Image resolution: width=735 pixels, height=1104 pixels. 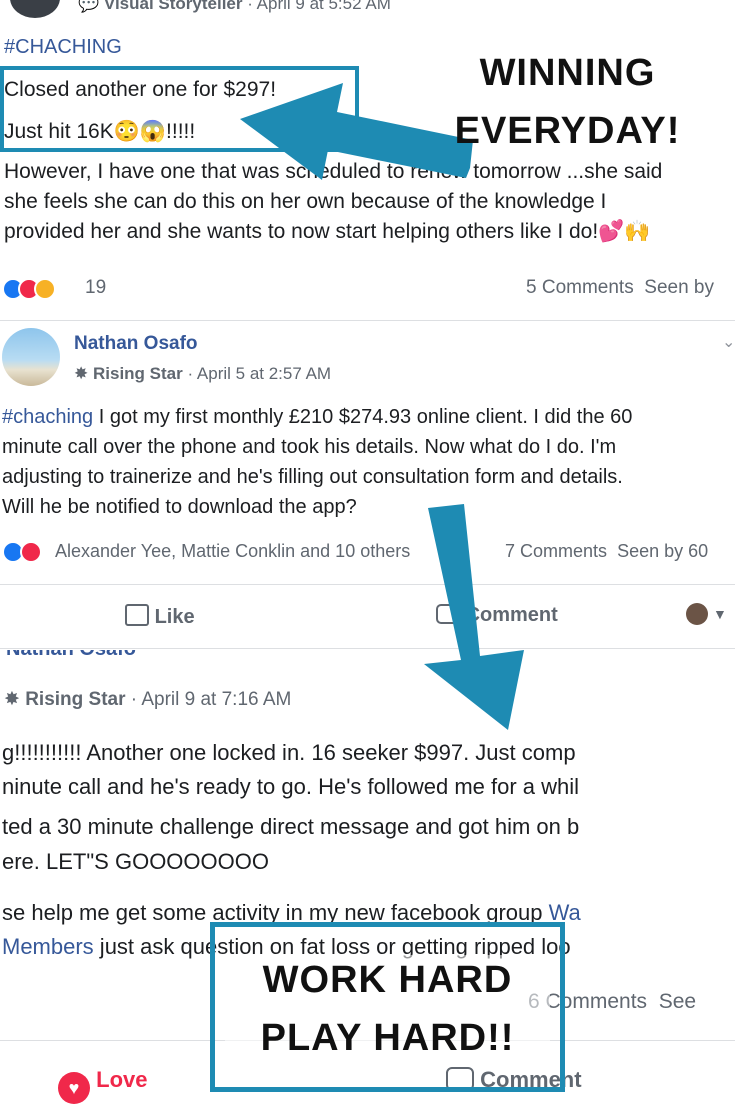 I want to click on arrow-down-icon, so click(x=474, y=617).